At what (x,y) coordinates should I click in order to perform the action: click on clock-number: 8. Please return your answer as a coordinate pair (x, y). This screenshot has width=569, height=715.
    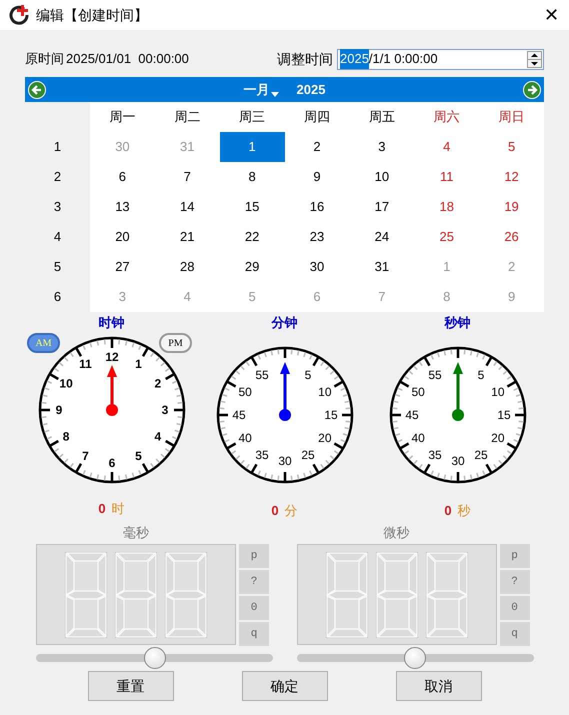
    Looking at the image, I should click on (65, 437).